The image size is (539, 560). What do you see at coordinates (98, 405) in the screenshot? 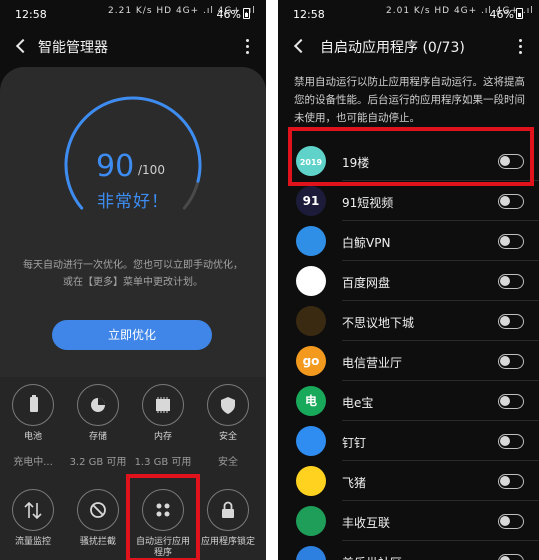
I see `pie-chart-icon` at bounding box center [98, 405].